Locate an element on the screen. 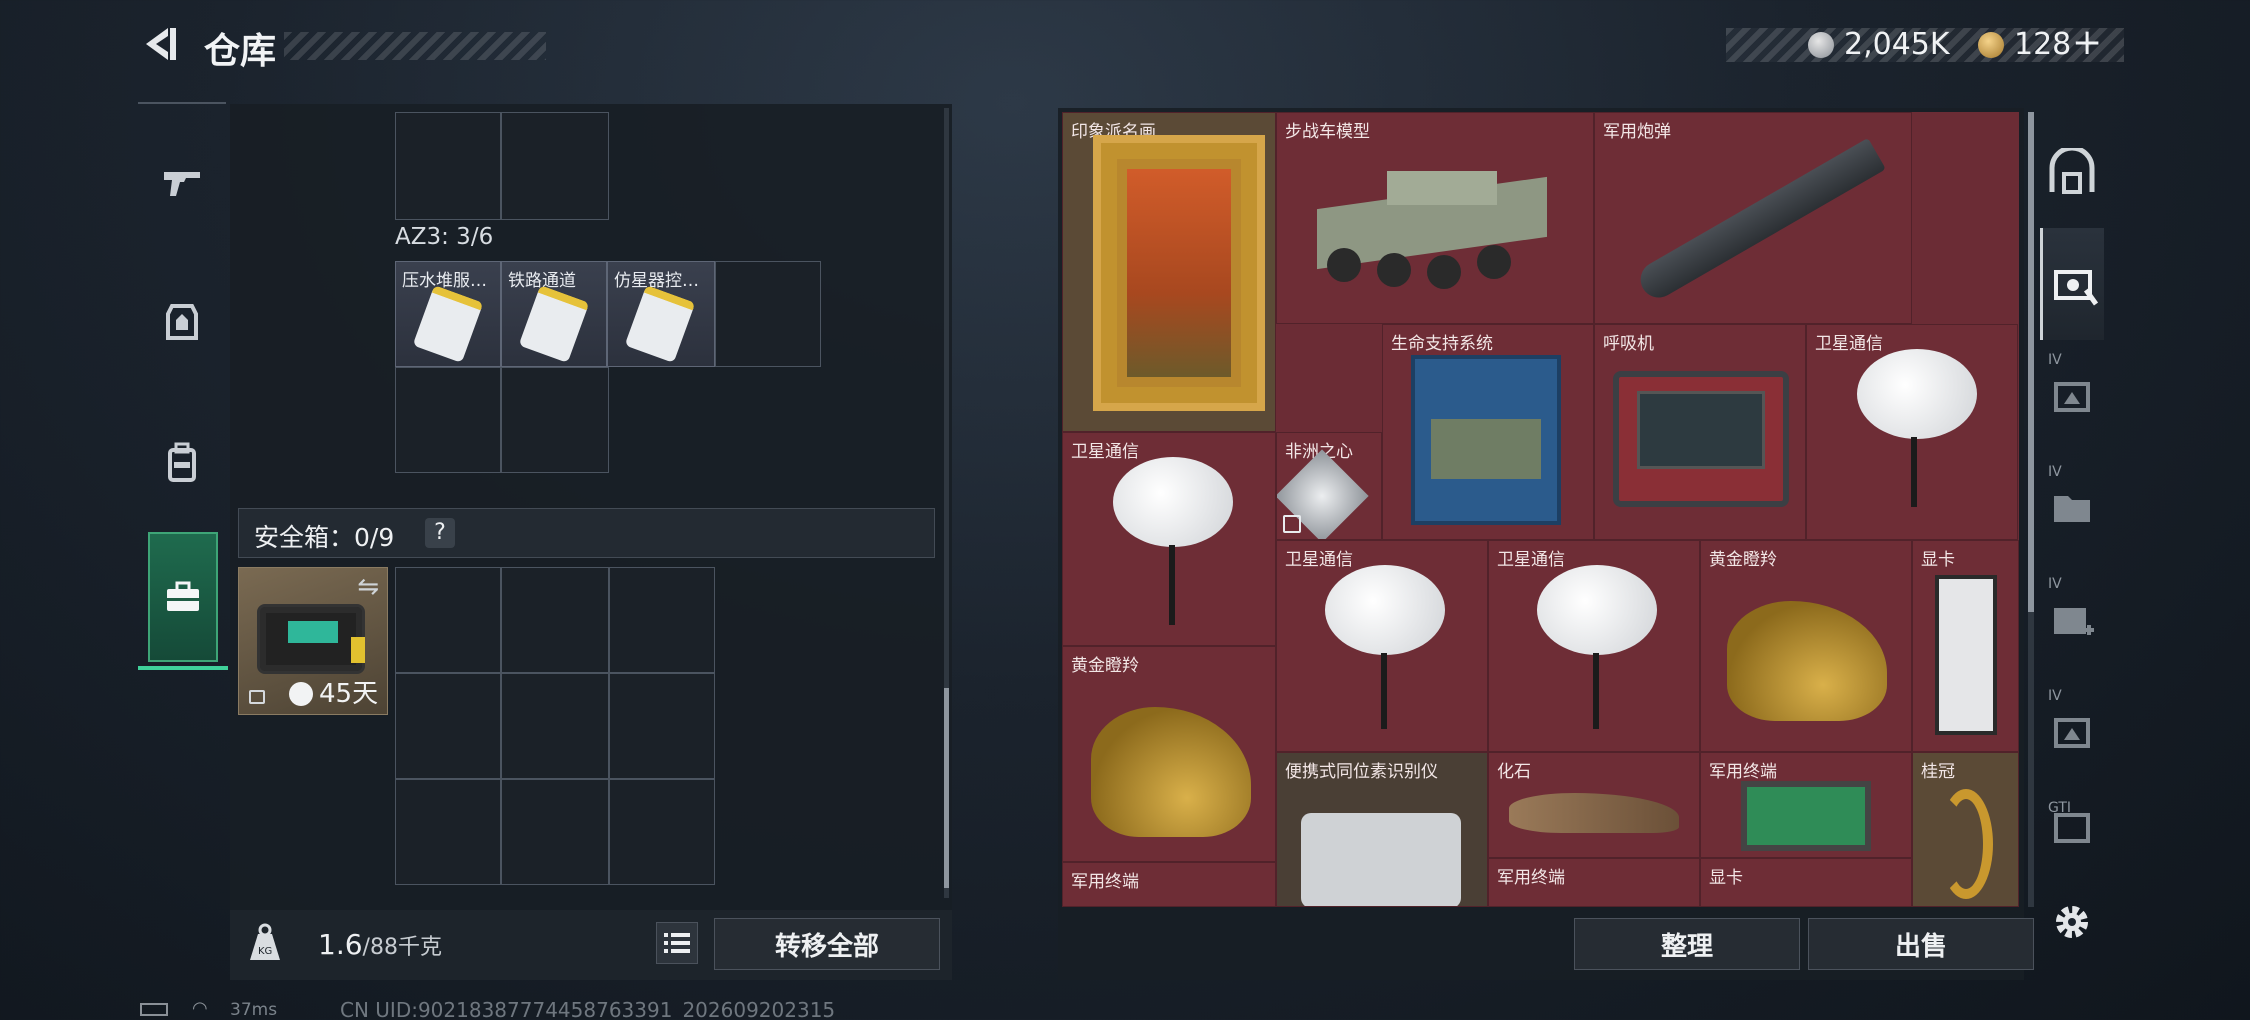 This screenshot has height=1020, width=2250. stash-item-isotope-identifier: 便携式同位素识别仪 is located at coordinates (1382, 829).